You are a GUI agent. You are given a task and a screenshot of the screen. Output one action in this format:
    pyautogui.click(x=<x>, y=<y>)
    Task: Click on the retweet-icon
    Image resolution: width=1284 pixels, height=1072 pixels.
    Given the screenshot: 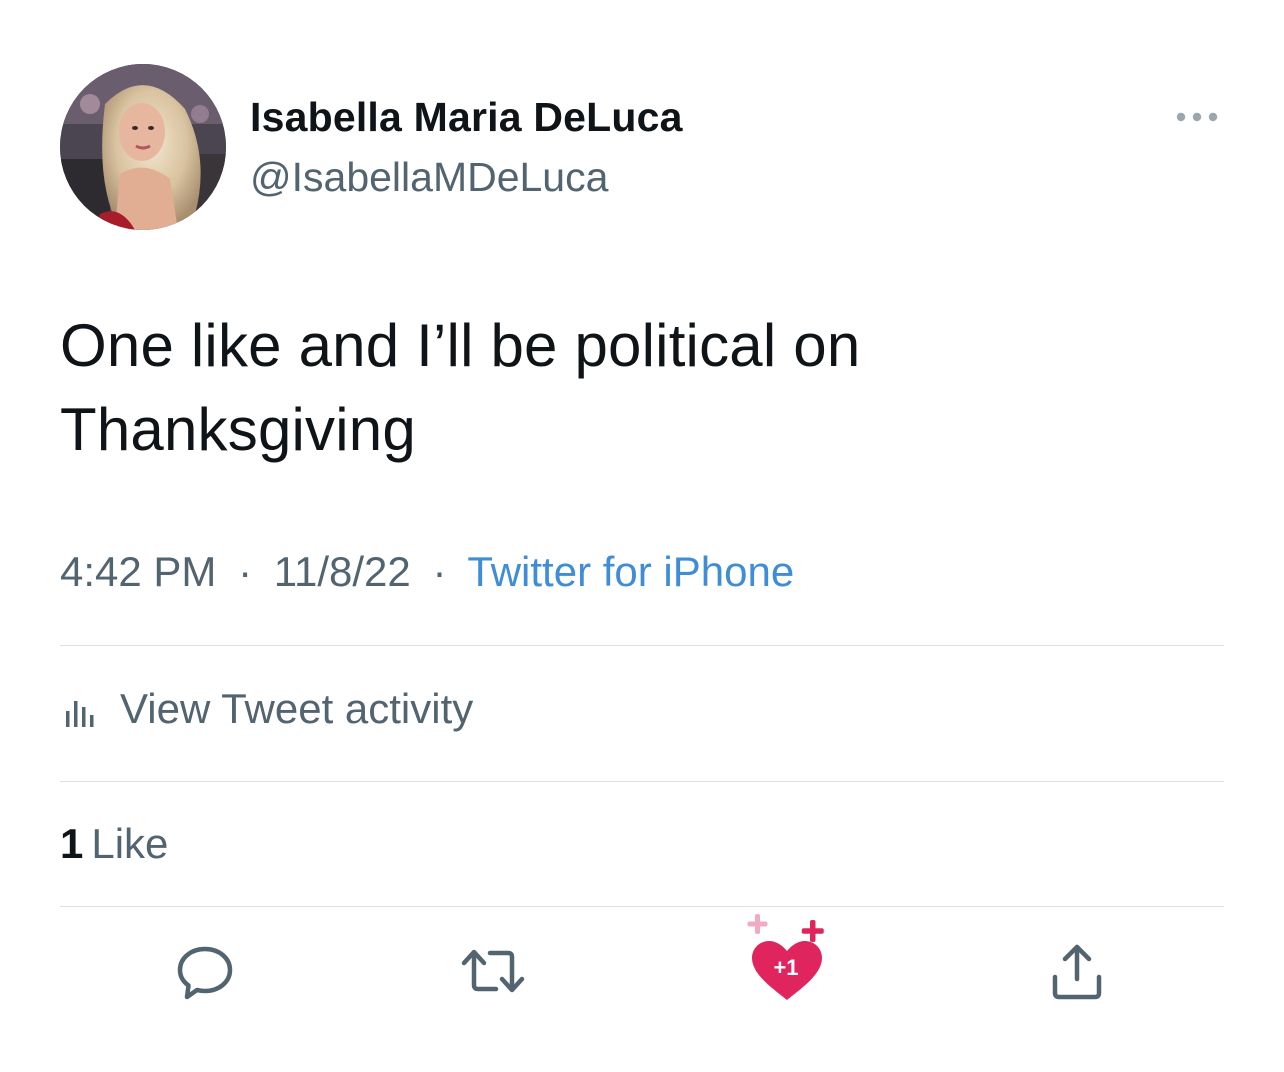 What is the action you would take?
    pyautogui.click(x=493, y=971)
    